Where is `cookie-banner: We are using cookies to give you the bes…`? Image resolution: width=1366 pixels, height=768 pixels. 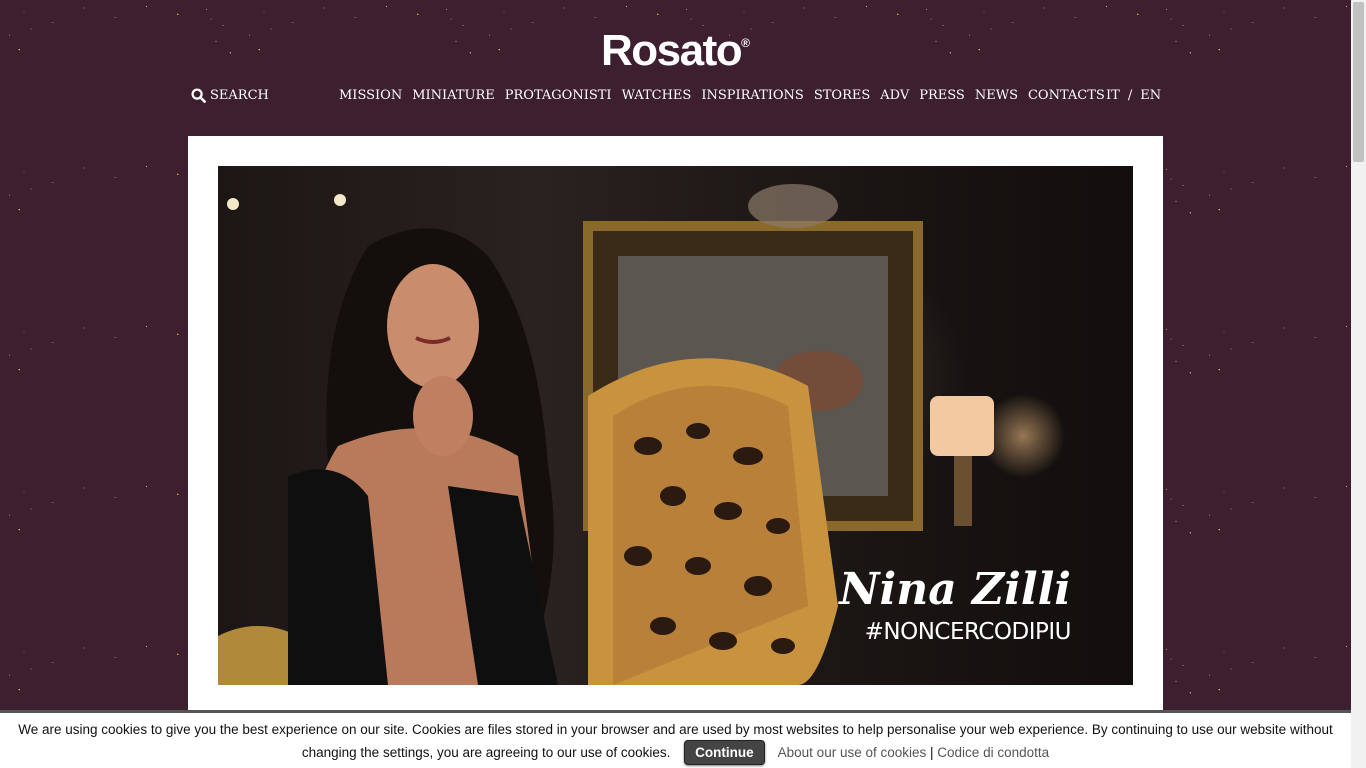
cookie-banner: We are using cookies to give you the bes… is located at coordinates (675, 739).